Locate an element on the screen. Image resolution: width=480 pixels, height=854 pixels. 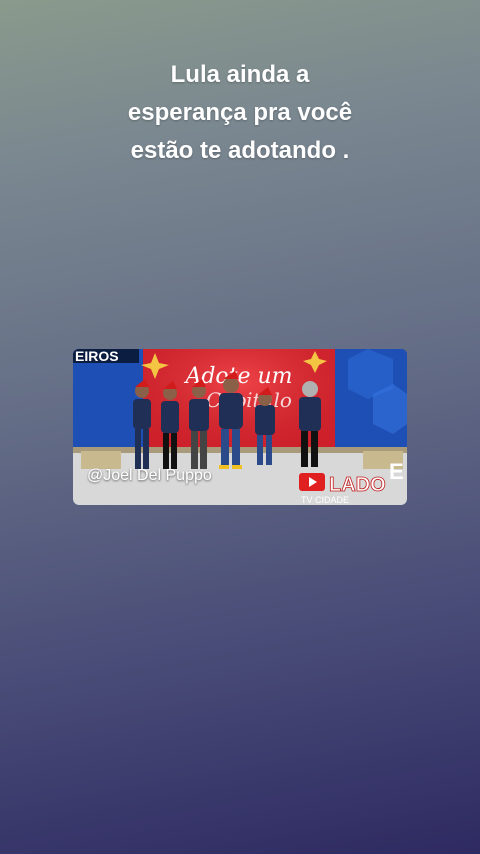
logo-text: LADO is located at coordinates (357, 485).